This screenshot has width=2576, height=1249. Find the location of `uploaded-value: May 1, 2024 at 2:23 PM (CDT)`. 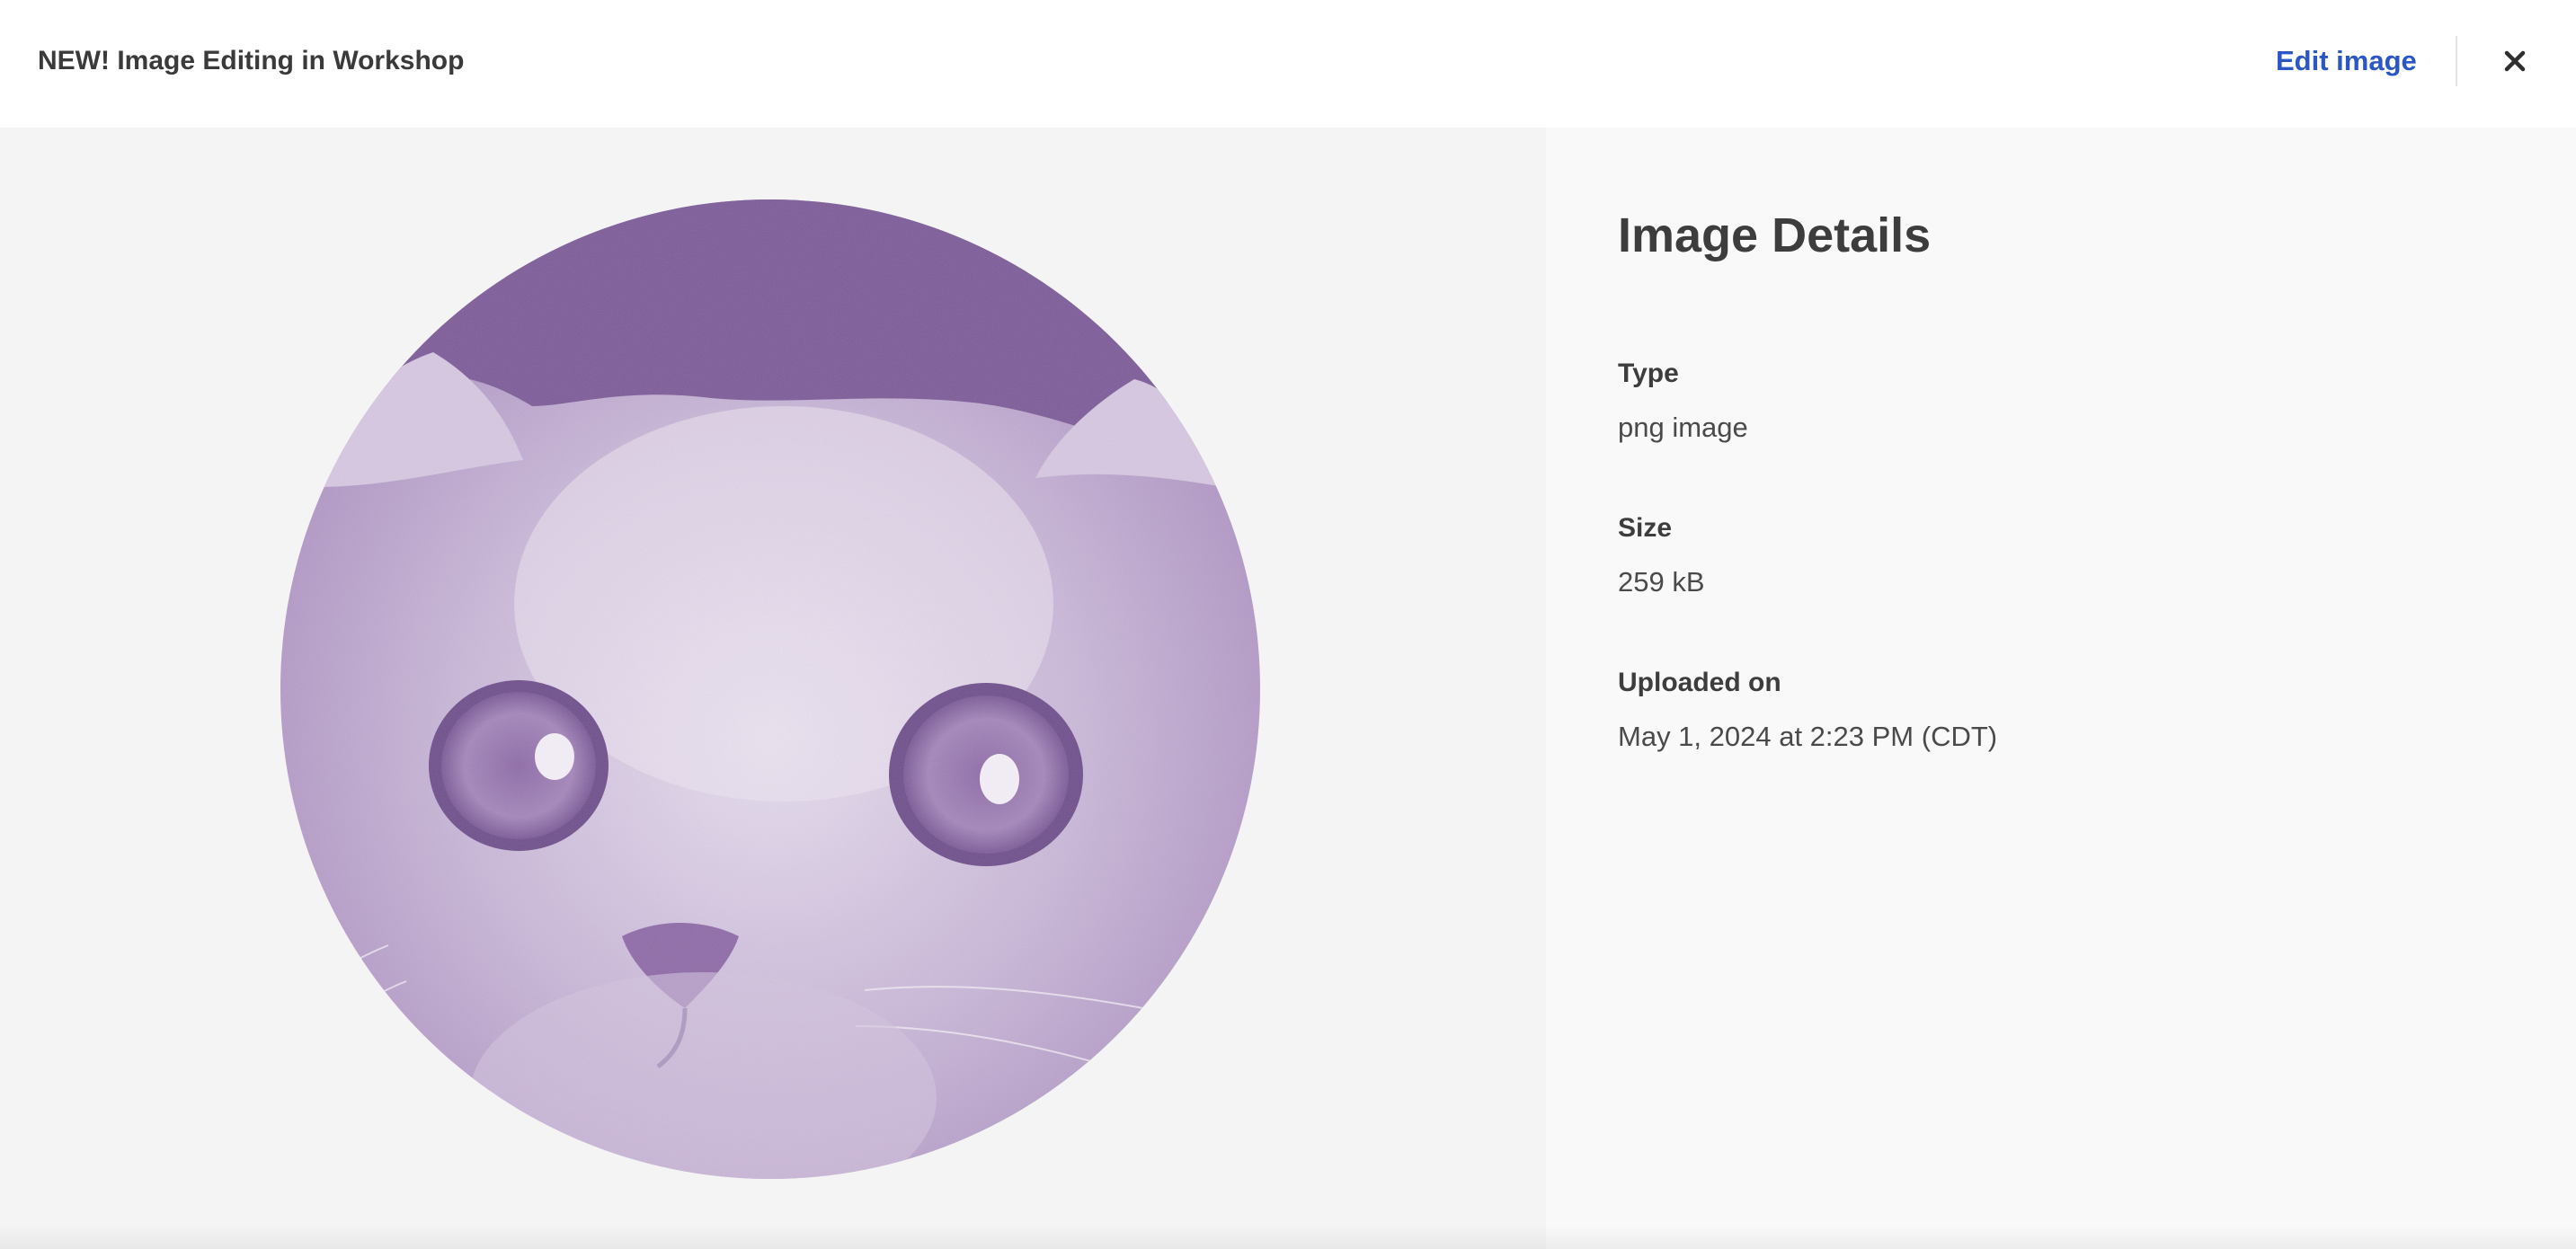

uploaded-value: May 1, 2024 at 2:23 PM (CDT) is located at coordinates (1808, 736).